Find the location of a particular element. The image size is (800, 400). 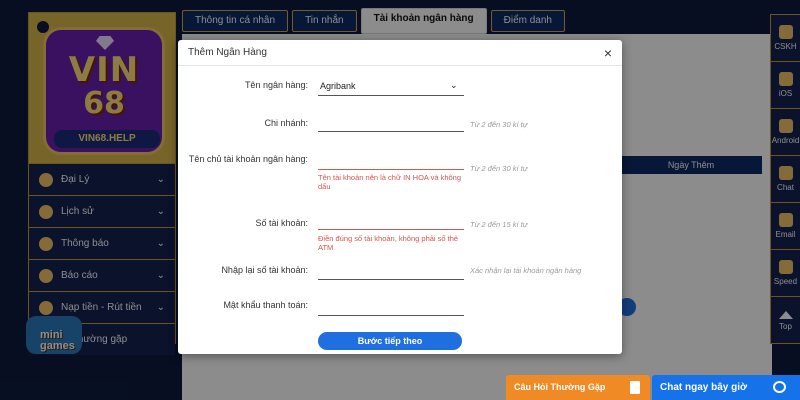

branch-label: Chi nhánh: is located at coordinates (286, 123).